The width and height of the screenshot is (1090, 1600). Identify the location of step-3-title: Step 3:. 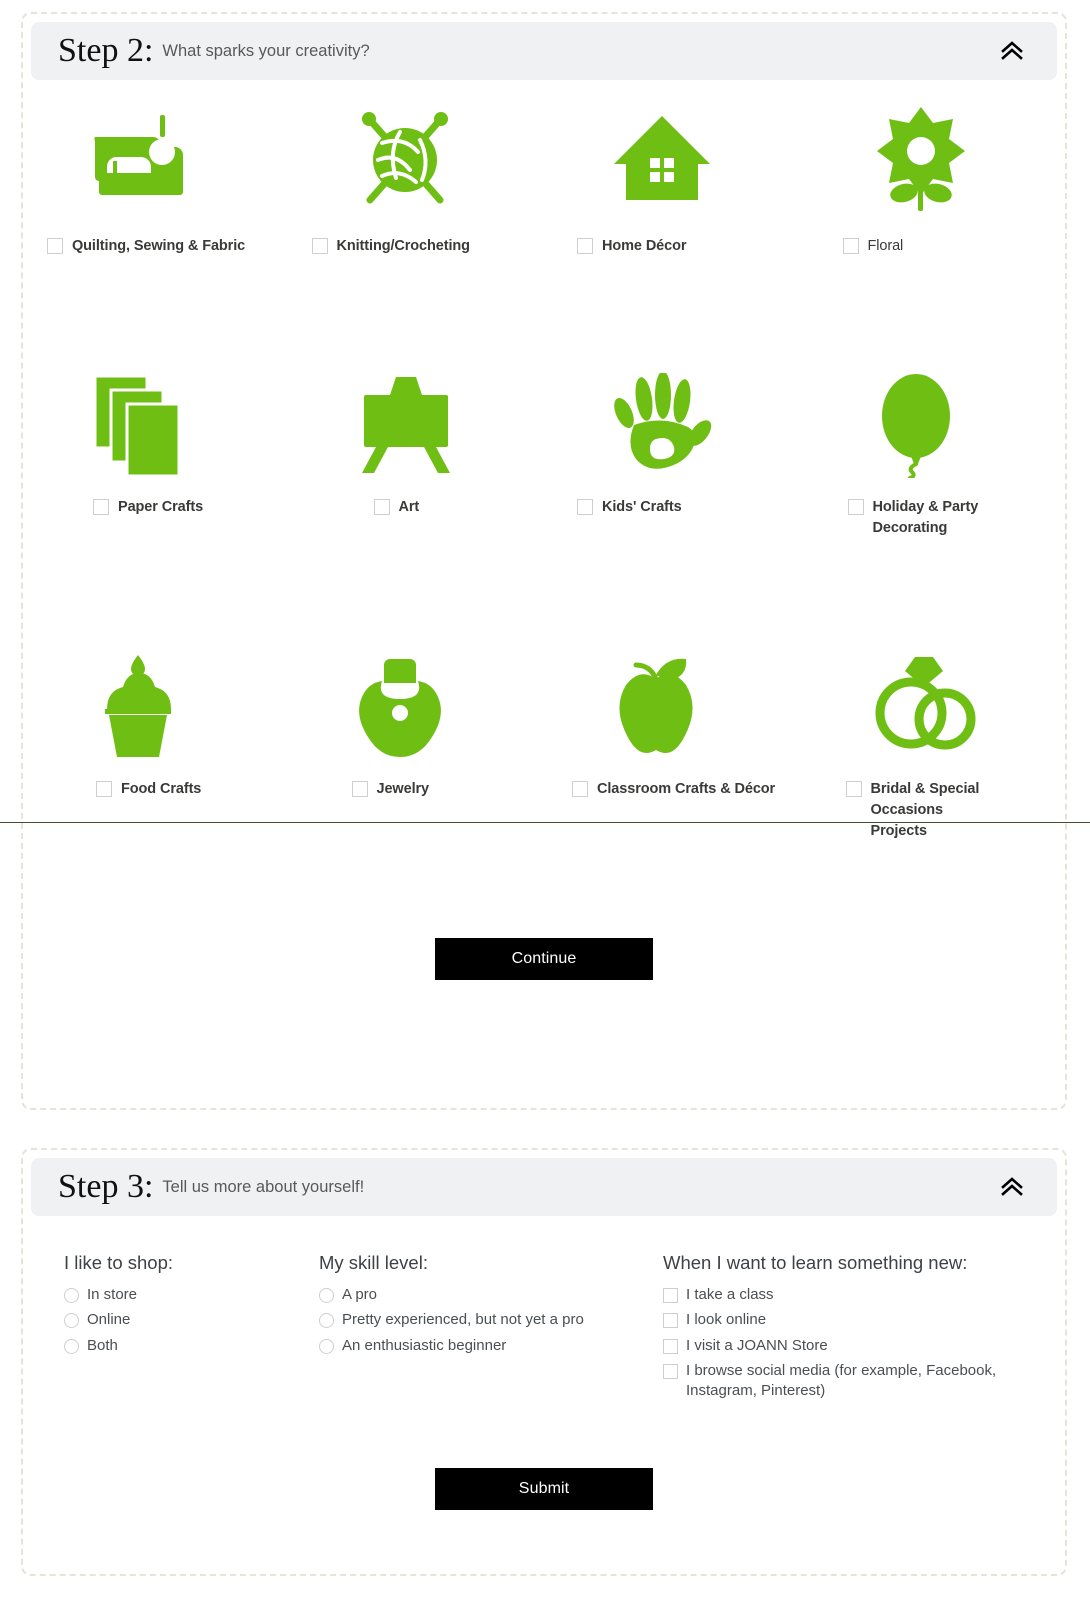
(106, 1186).